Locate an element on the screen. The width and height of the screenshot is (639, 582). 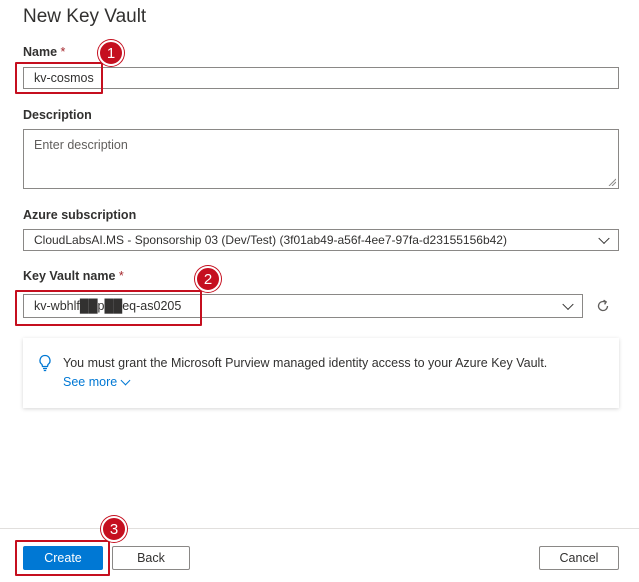
key-vault-name-label: Key Vault name * is located at coordinates (73, 276).